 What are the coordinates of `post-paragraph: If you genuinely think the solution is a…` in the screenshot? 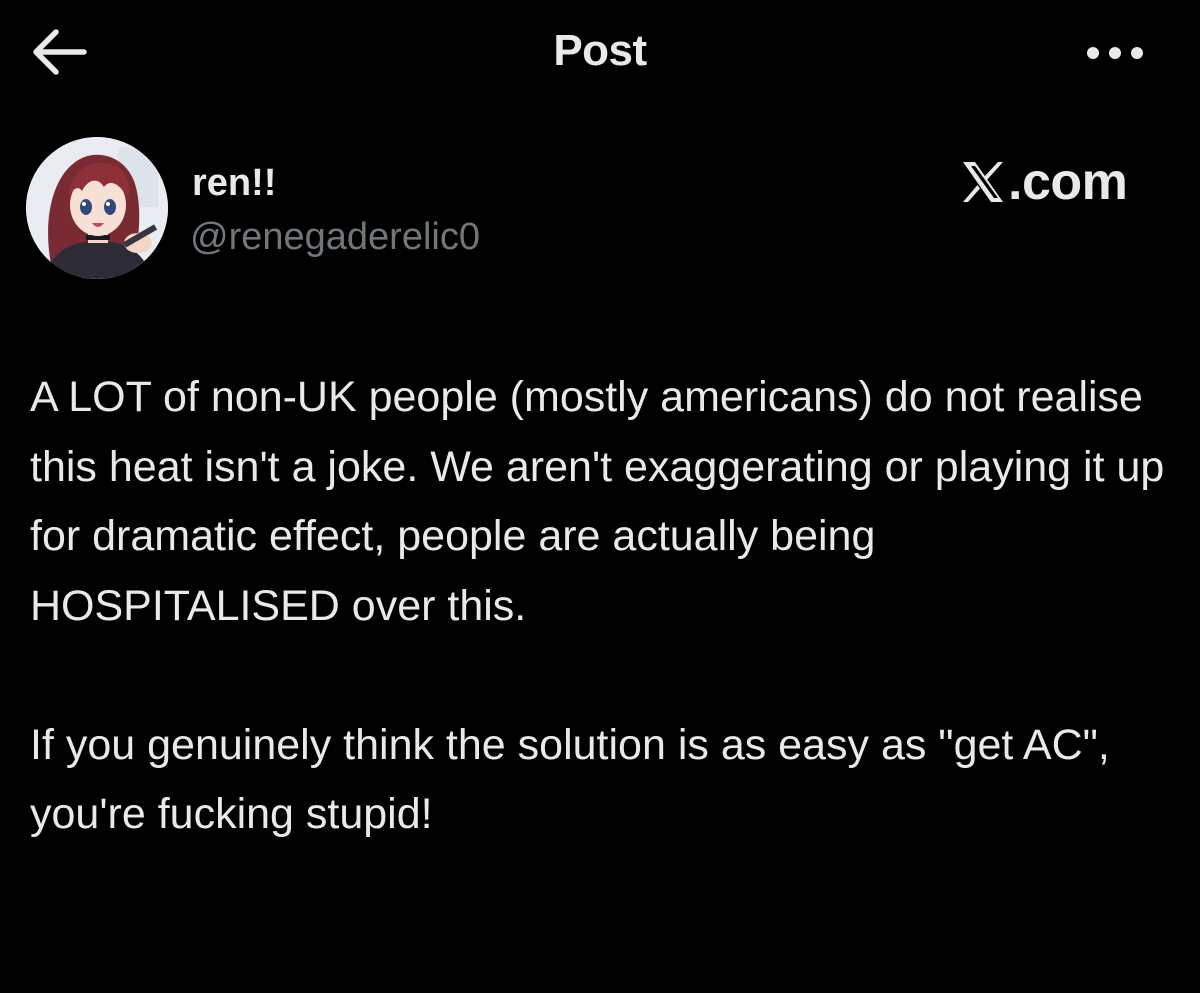 It's located at (570, 779).